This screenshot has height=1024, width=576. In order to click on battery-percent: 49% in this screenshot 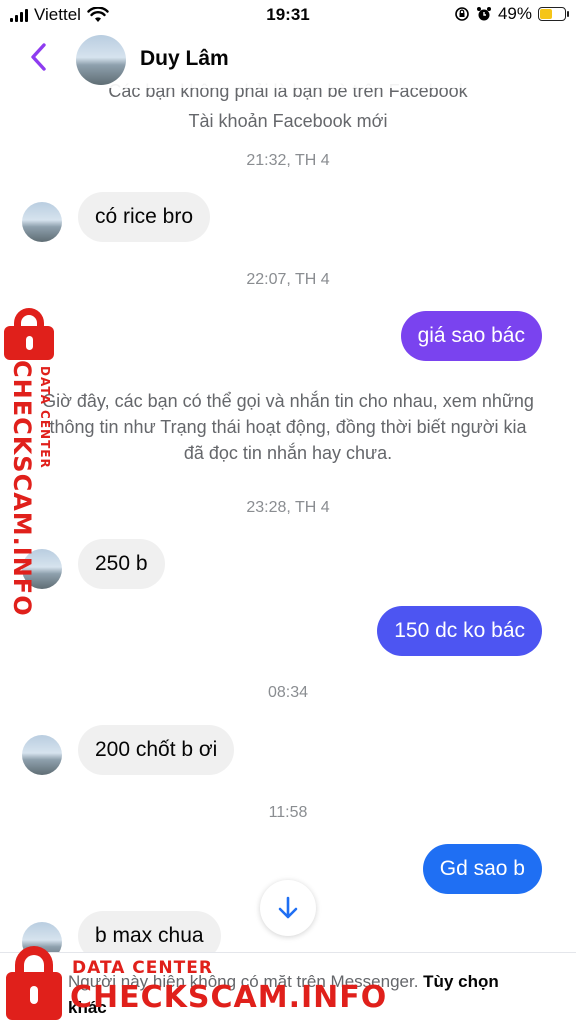, I will do `click(514, 13)`.